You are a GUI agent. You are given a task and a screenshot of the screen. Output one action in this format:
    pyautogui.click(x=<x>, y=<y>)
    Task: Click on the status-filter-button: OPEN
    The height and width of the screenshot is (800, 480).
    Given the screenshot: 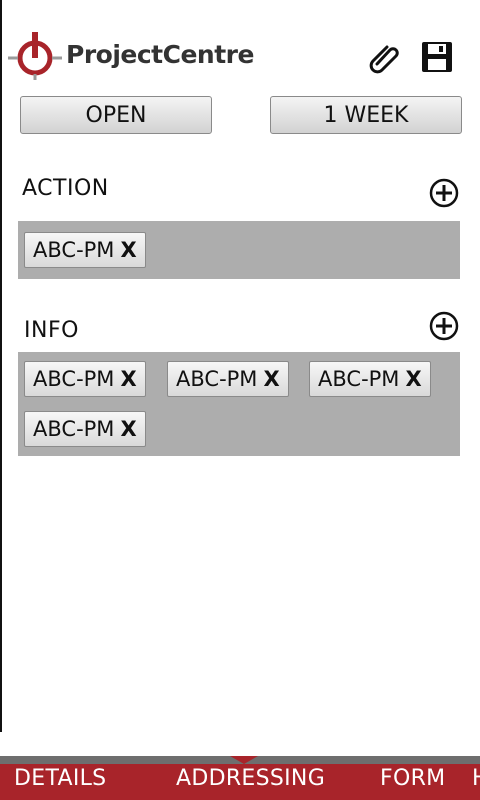 What is the action you would take?
    pyautogui.click(x=116, y=115)
    